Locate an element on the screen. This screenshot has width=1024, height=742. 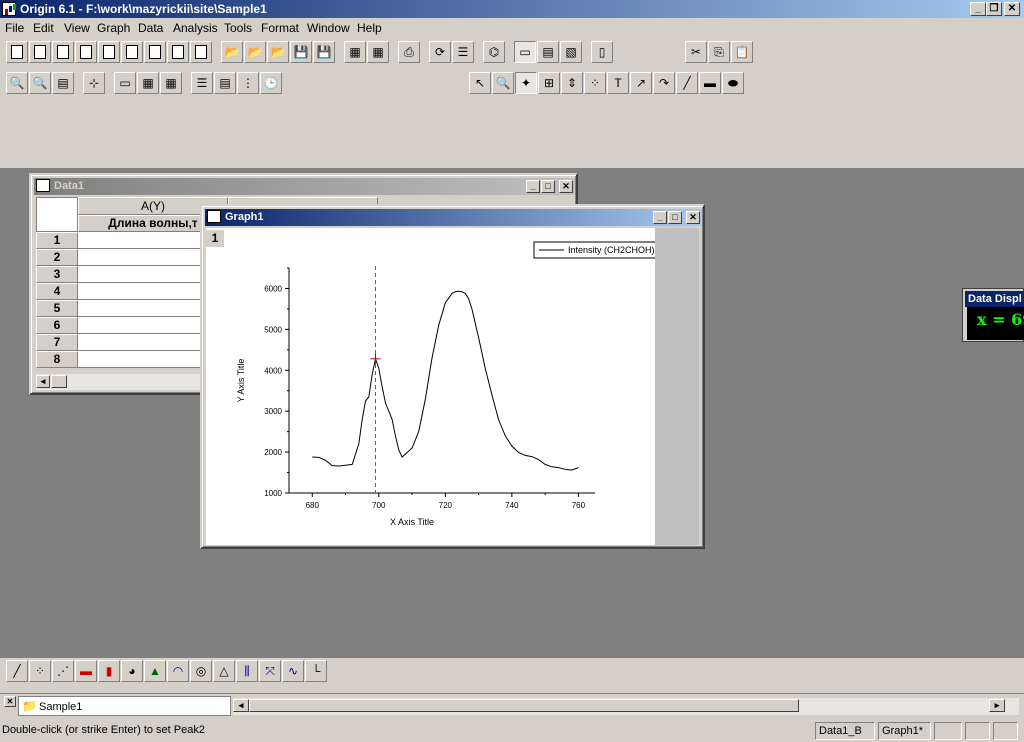
arrange-layers-icon: ▦ is located at coordinates (171, 83).